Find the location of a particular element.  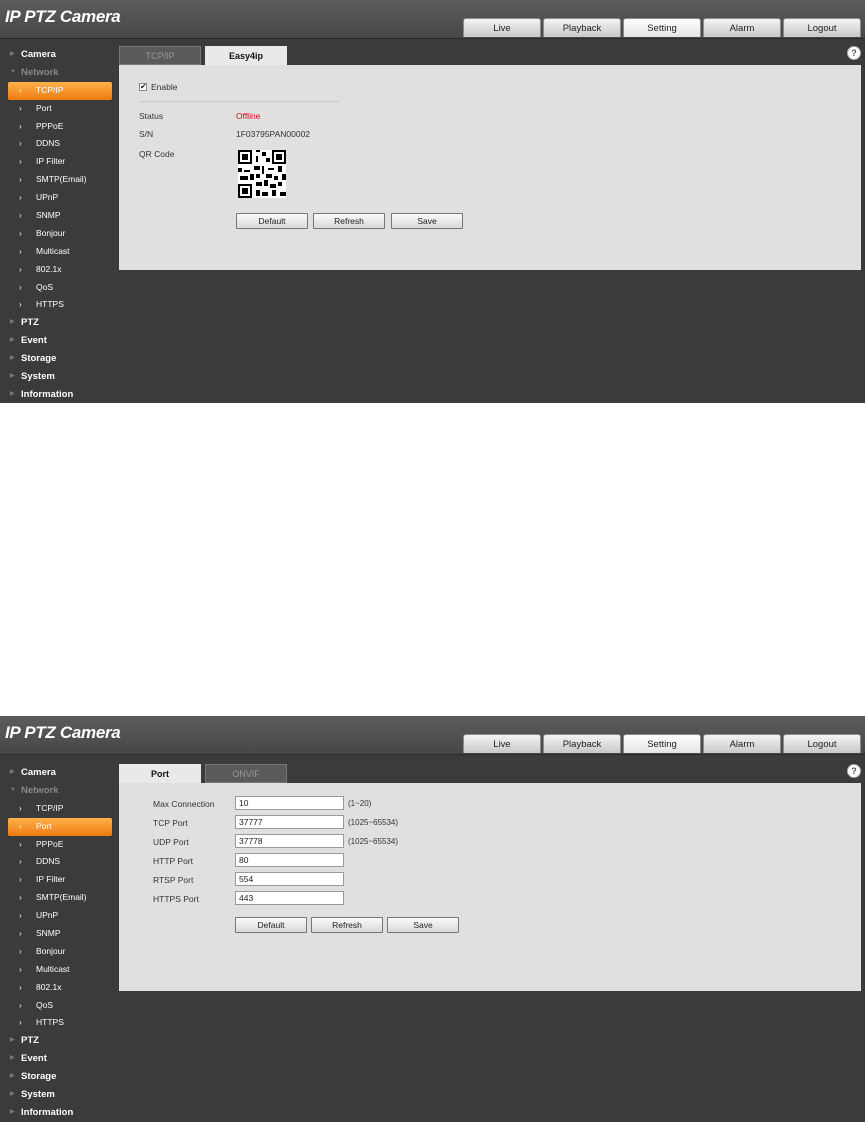

tcp-port-input: 37777 is located at coordinates (289, 822).